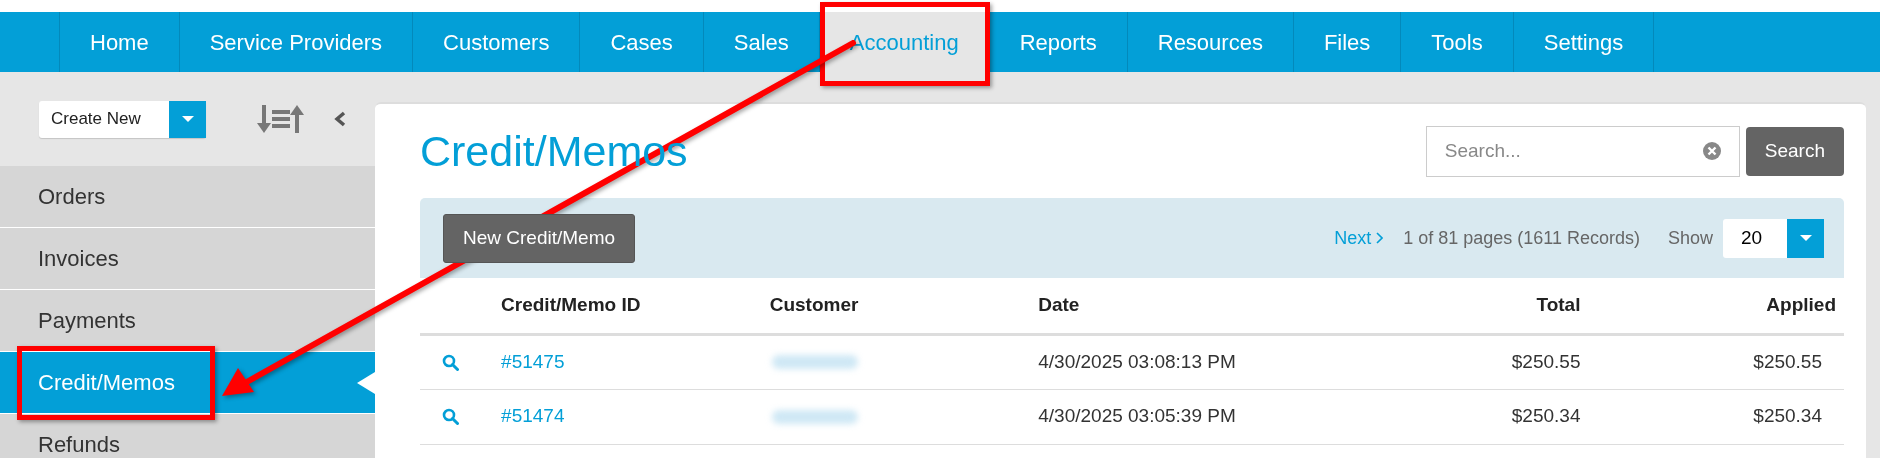 This screenshot has width=1880, height=458. What do you see at coordinates (187, 197) in the screenshot?
I see `sidebar-item: Orders` at bounding box center [187, 197].